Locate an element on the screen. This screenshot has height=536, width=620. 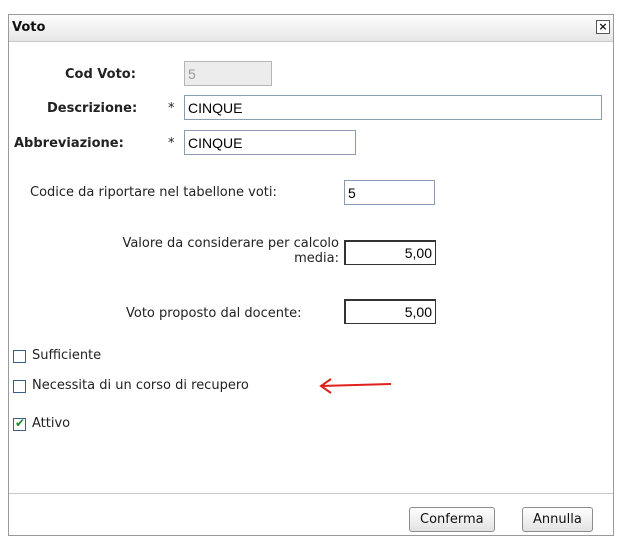
confirm-button: Conferma is located at coordinates (452, 519).